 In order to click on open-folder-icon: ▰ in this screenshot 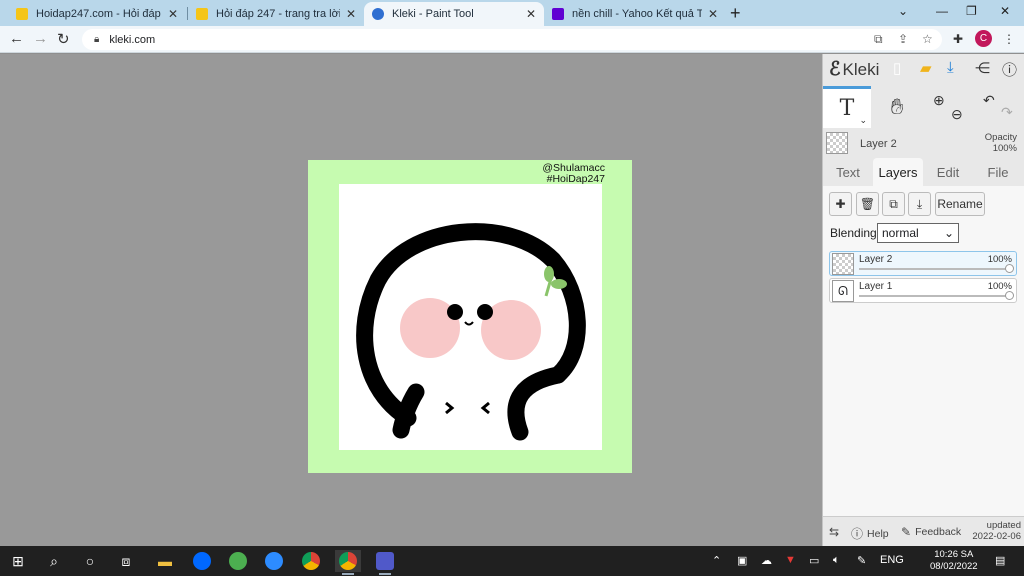, I will do `click(926, 68)`.